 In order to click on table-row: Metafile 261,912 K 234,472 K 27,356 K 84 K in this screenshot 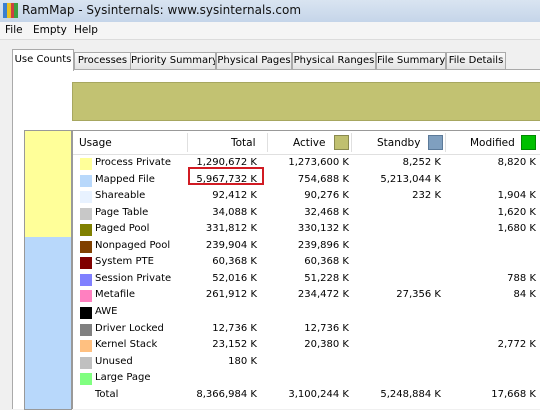, I will do `click(306, 296)`.